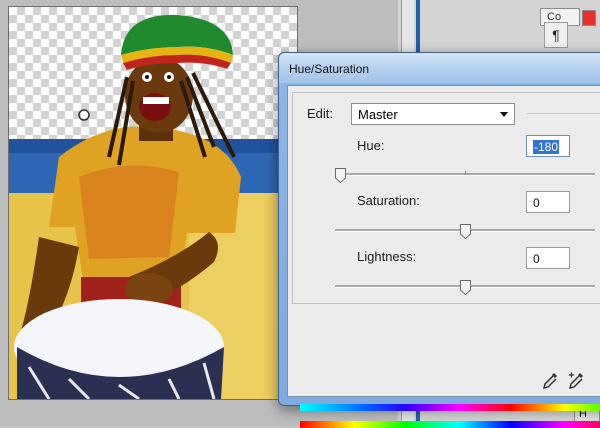  I want to click on hue-label: Hue:, so click(371, 145).